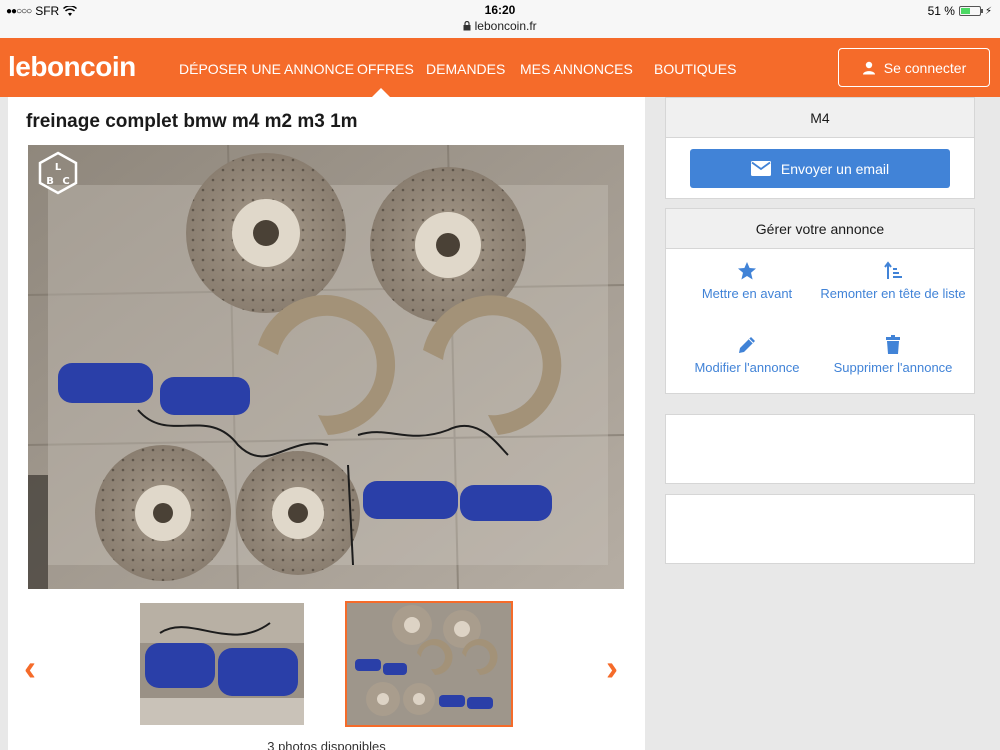 The image size is (1000, 750). I want to click on nav-deposer-annonce: DÉPOSER UNE ANNONCE, so click(266, 69).